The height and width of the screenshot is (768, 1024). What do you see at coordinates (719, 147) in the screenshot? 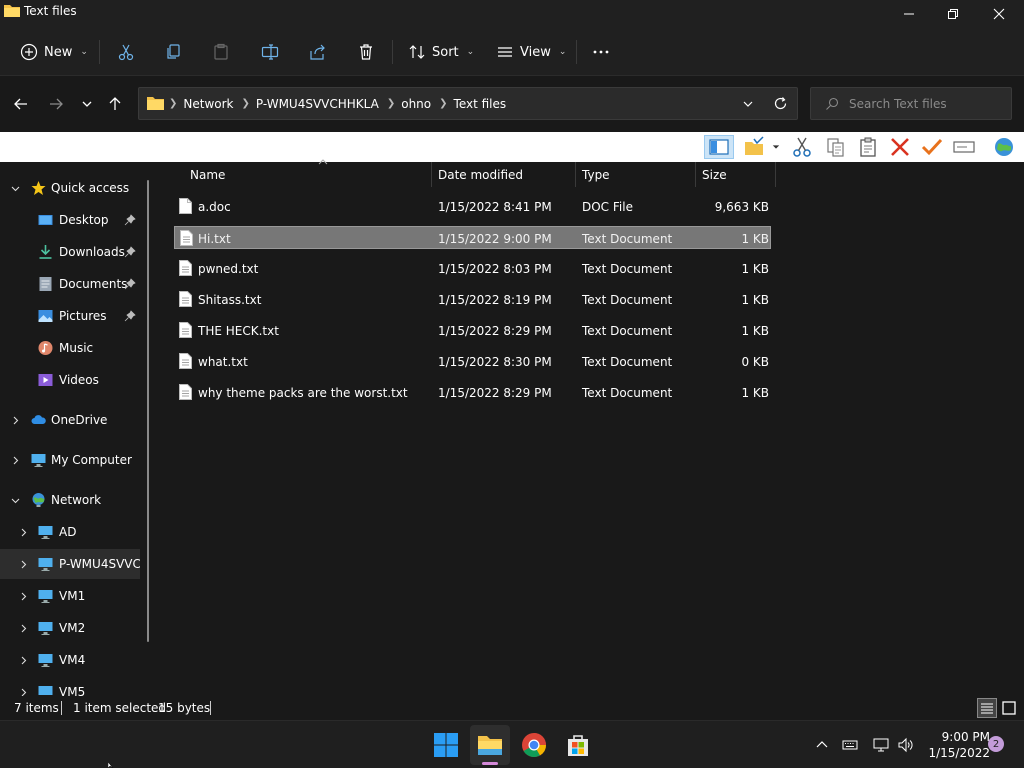
I see `preview-pane-button` at bounding box center [719, 147].